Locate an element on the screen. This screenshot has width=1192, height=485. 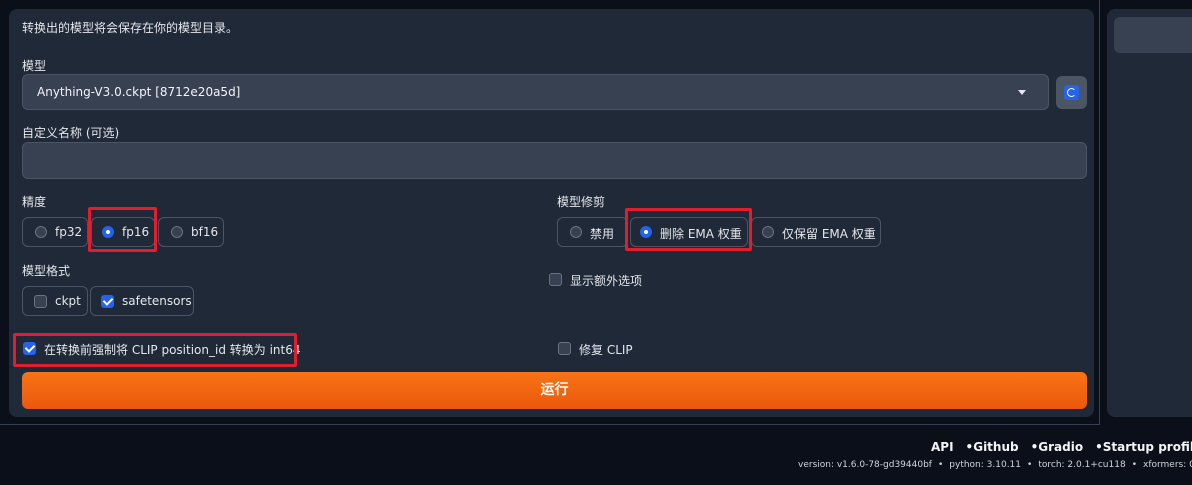
pruning-option-label: 禁用 is located at coordinates (602, 234).